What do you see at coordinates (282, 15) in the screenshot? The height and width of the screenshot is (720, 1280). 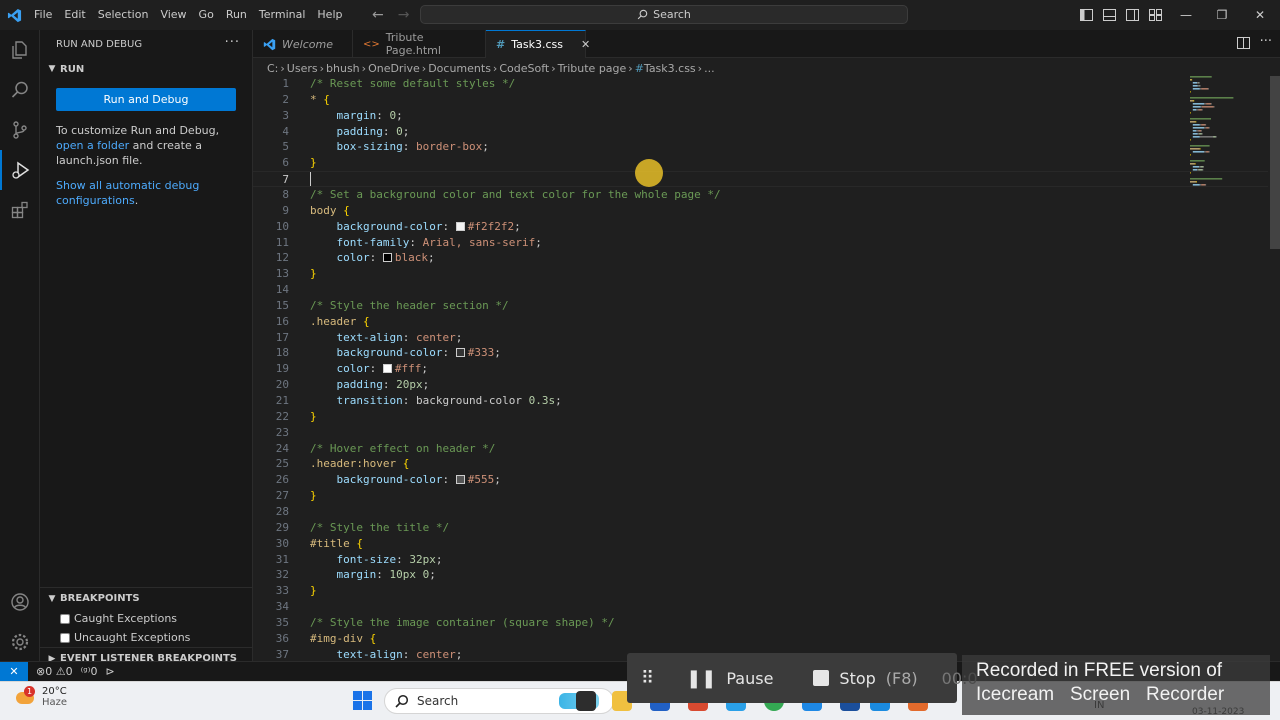 I see `menu-item-terminal: Terminal` at bounding box center [282, 15].